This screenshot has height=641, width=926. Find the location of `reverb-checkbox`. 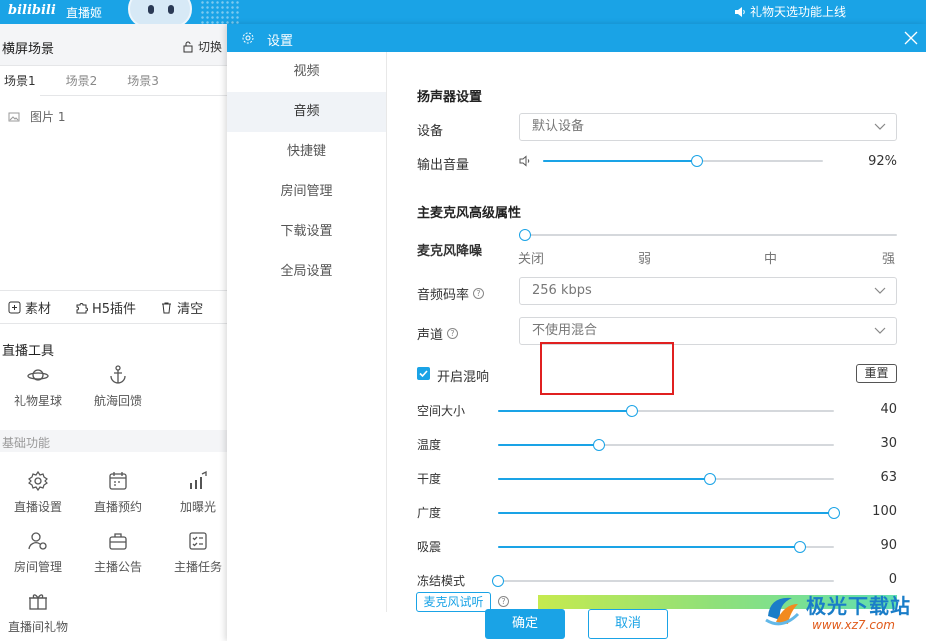

reverb-checkbox is located at coordinates (423, 373).